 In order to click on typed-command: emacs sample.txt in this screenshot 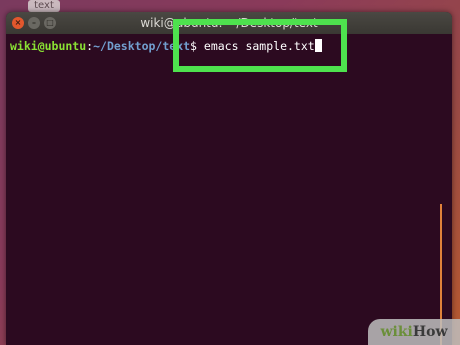, I will do `click(259, 46)`.